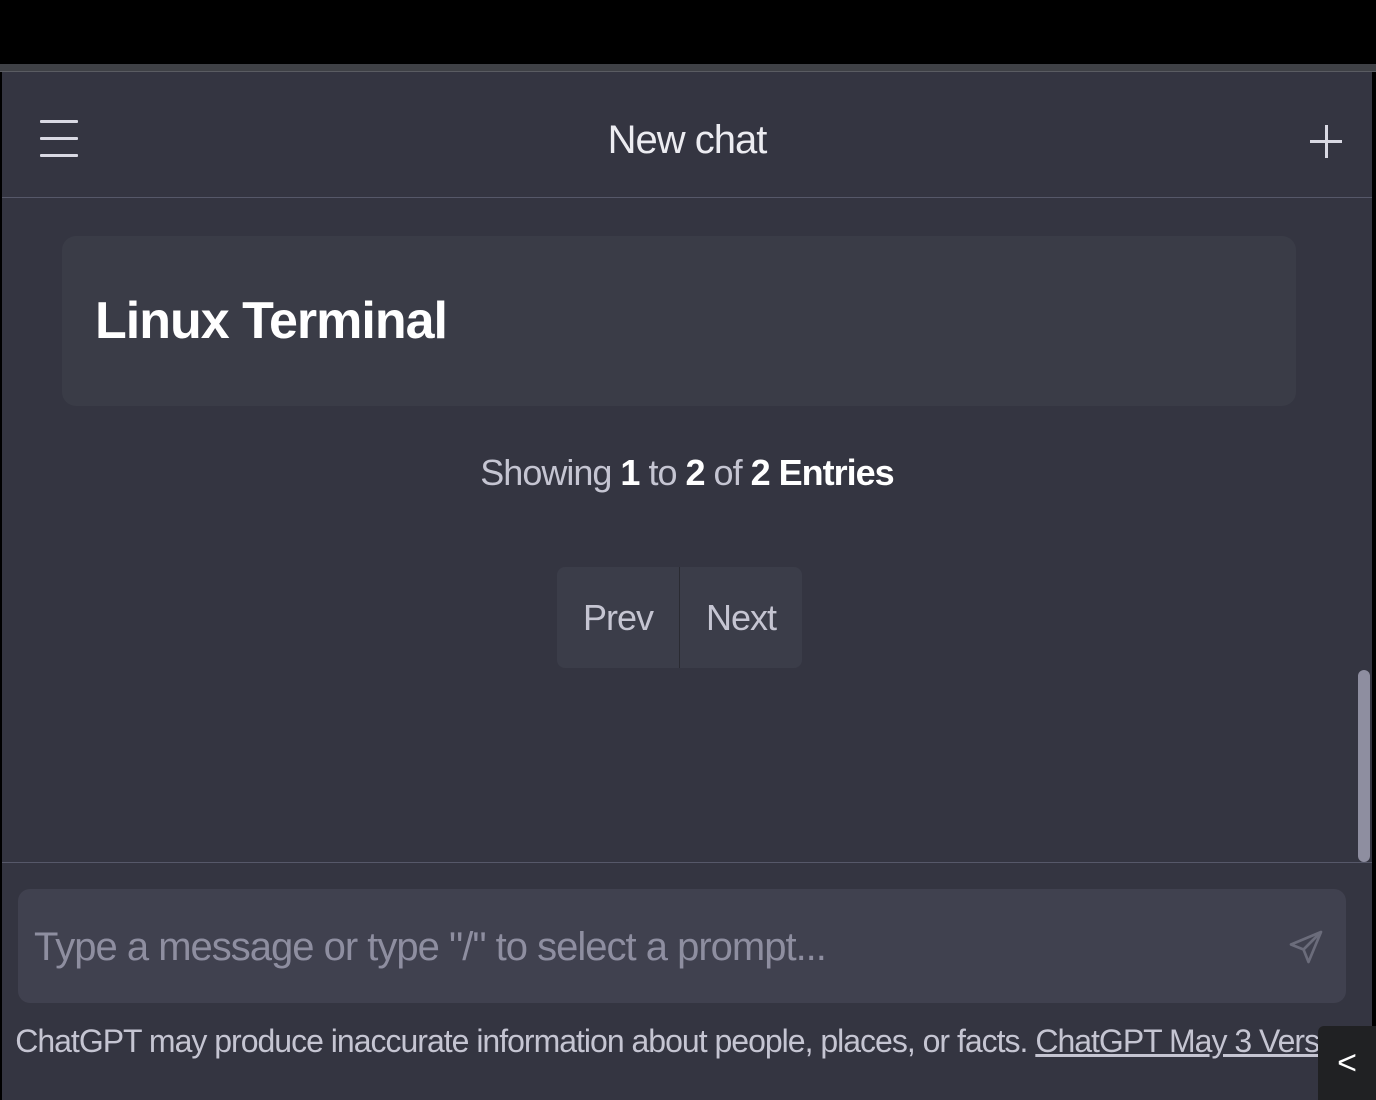 The image size is (1376, 1100). I want to click on pagination-summary: Showing 1 to 2 of 2 Entries, so click(687, 473).